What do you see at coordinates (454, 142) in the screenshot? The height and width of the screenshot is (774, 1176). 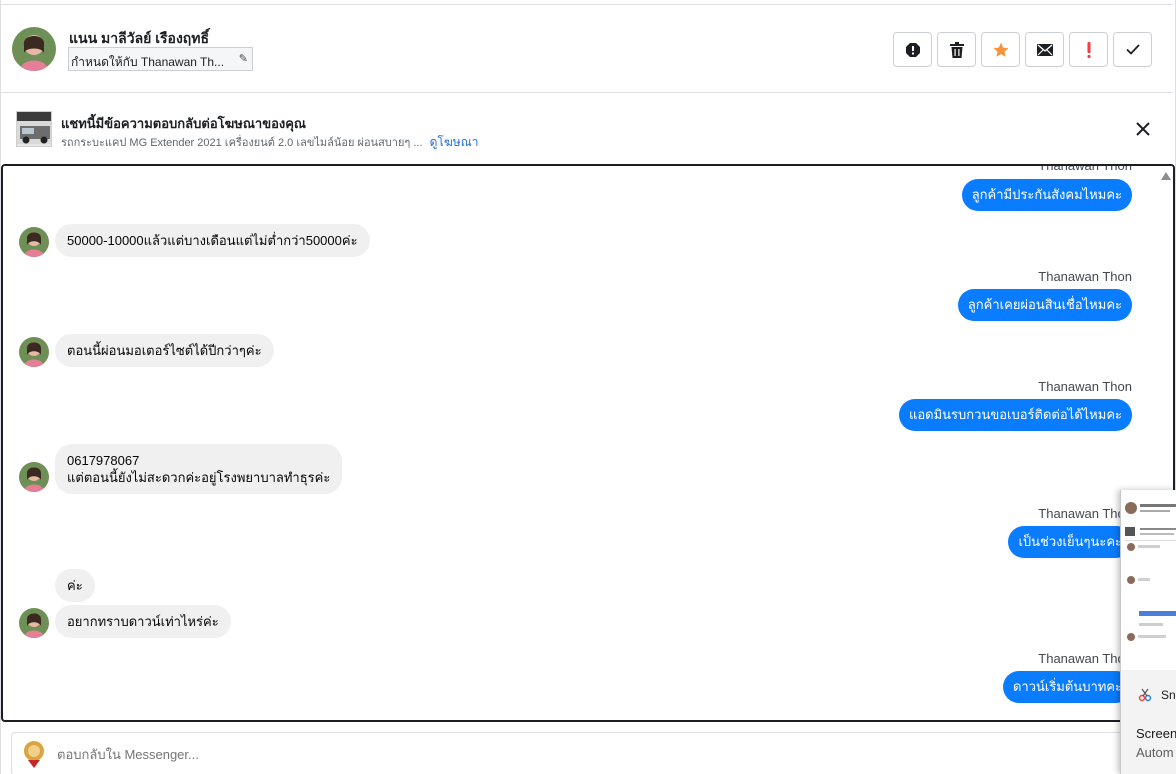 I see `view-ad-link: ดูโฆษณา` at bounding box center [454, 142].